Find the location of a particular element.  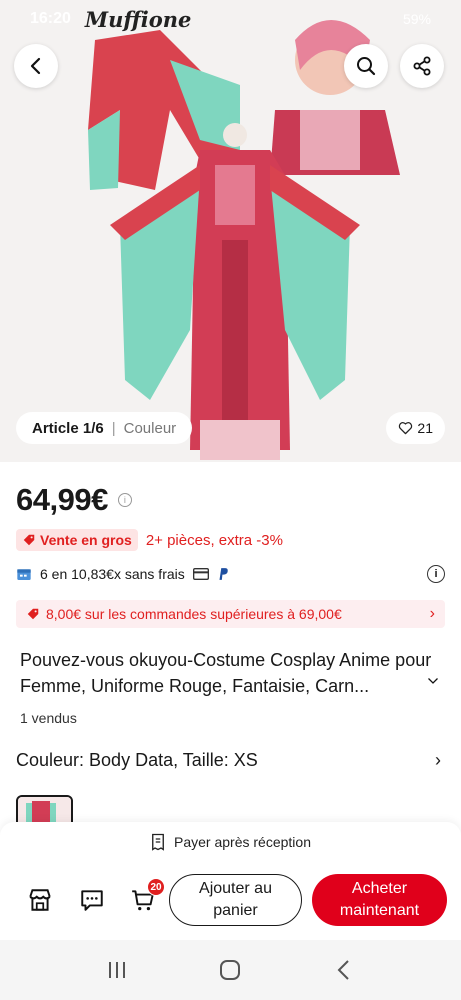

installment-row: 6 en 10,83€x sans frais i is located at coordinates (230, 574).